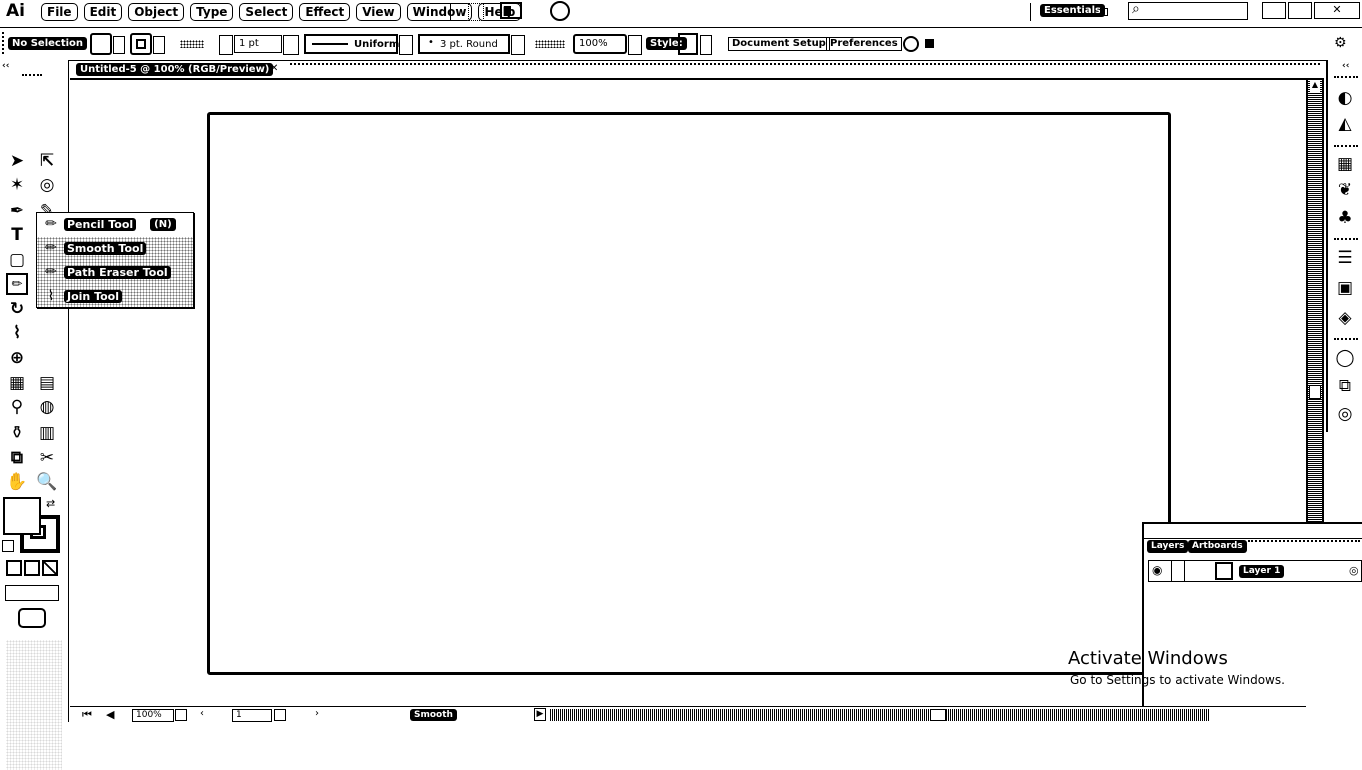 This screenshot has width=1362, height=770. Describe the element at coordinates (141, 44) in the screenshot. I see `stroke-swatch` at that location.